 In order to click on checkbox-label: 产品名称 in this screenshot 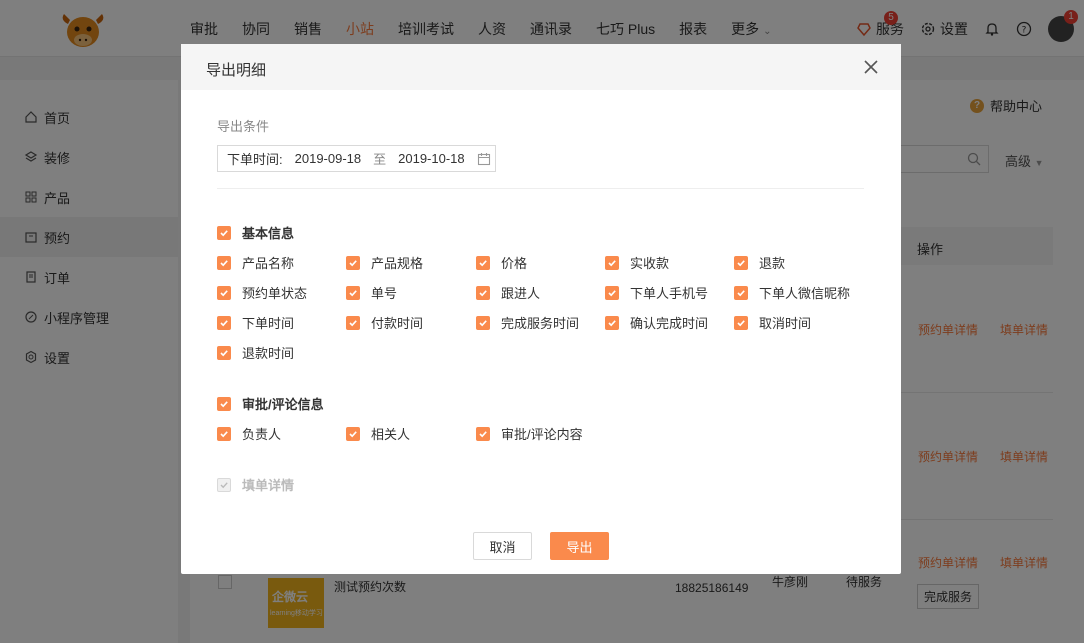, I will do `click(268, 263)`.